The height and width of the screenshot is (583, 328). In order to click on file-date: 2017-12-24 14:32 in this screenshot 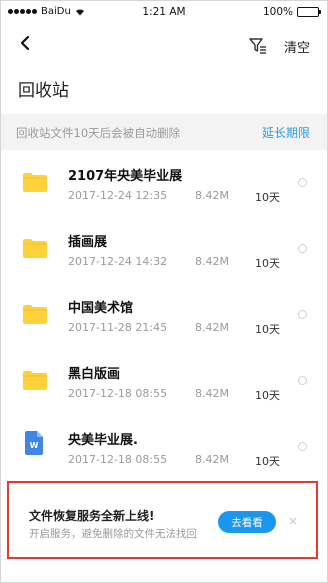, I will do `click(118, 261)`.